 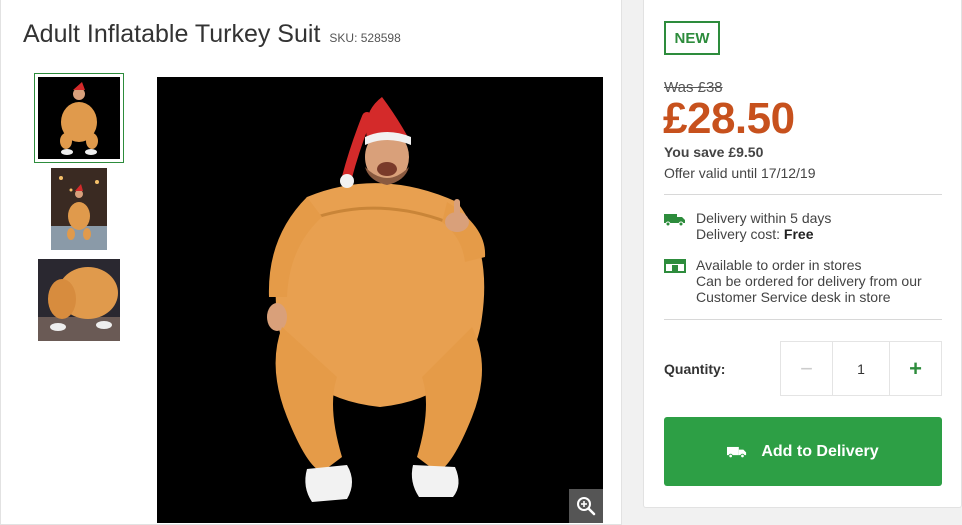 I want to click on store-delivery-note-1: Can be ordered for delivery from our, so click(x=809, y=281).